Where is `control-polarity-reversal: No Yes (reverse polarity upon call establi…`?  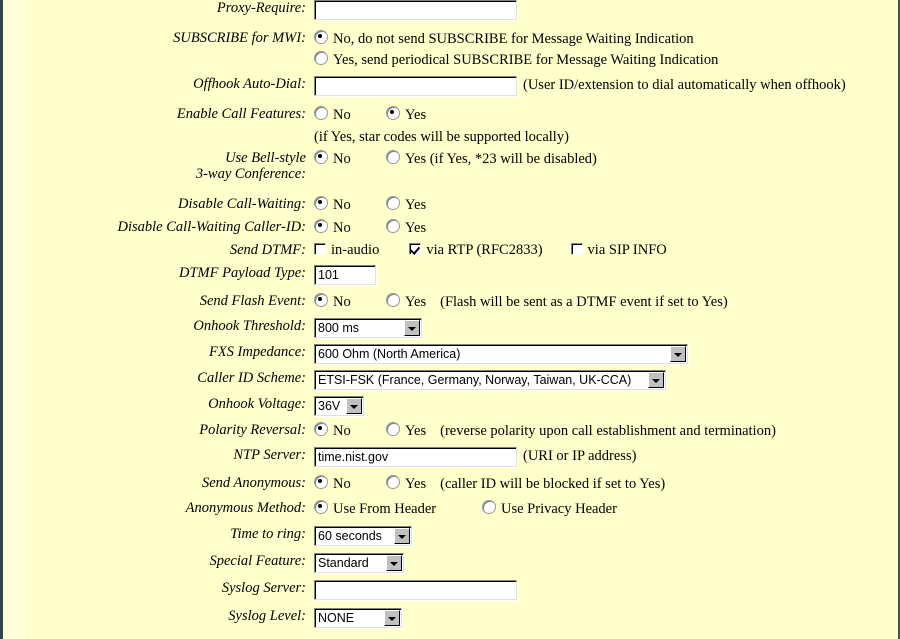
control-polarity-reversal: No Yes (reverse polarity upon call establi… is located at coordinates (604, 430).